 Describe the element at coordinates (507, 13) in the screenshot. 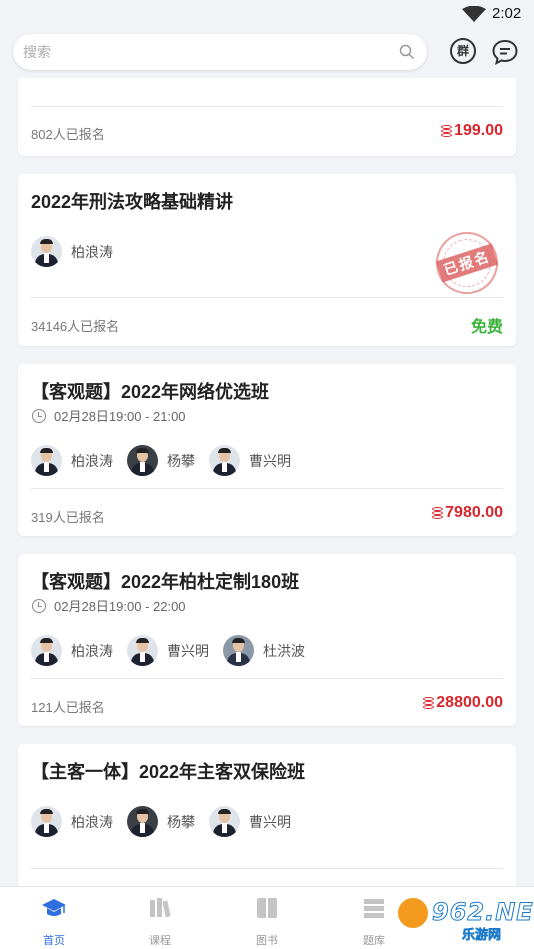

I see `clock-time: 2:02` at that location.